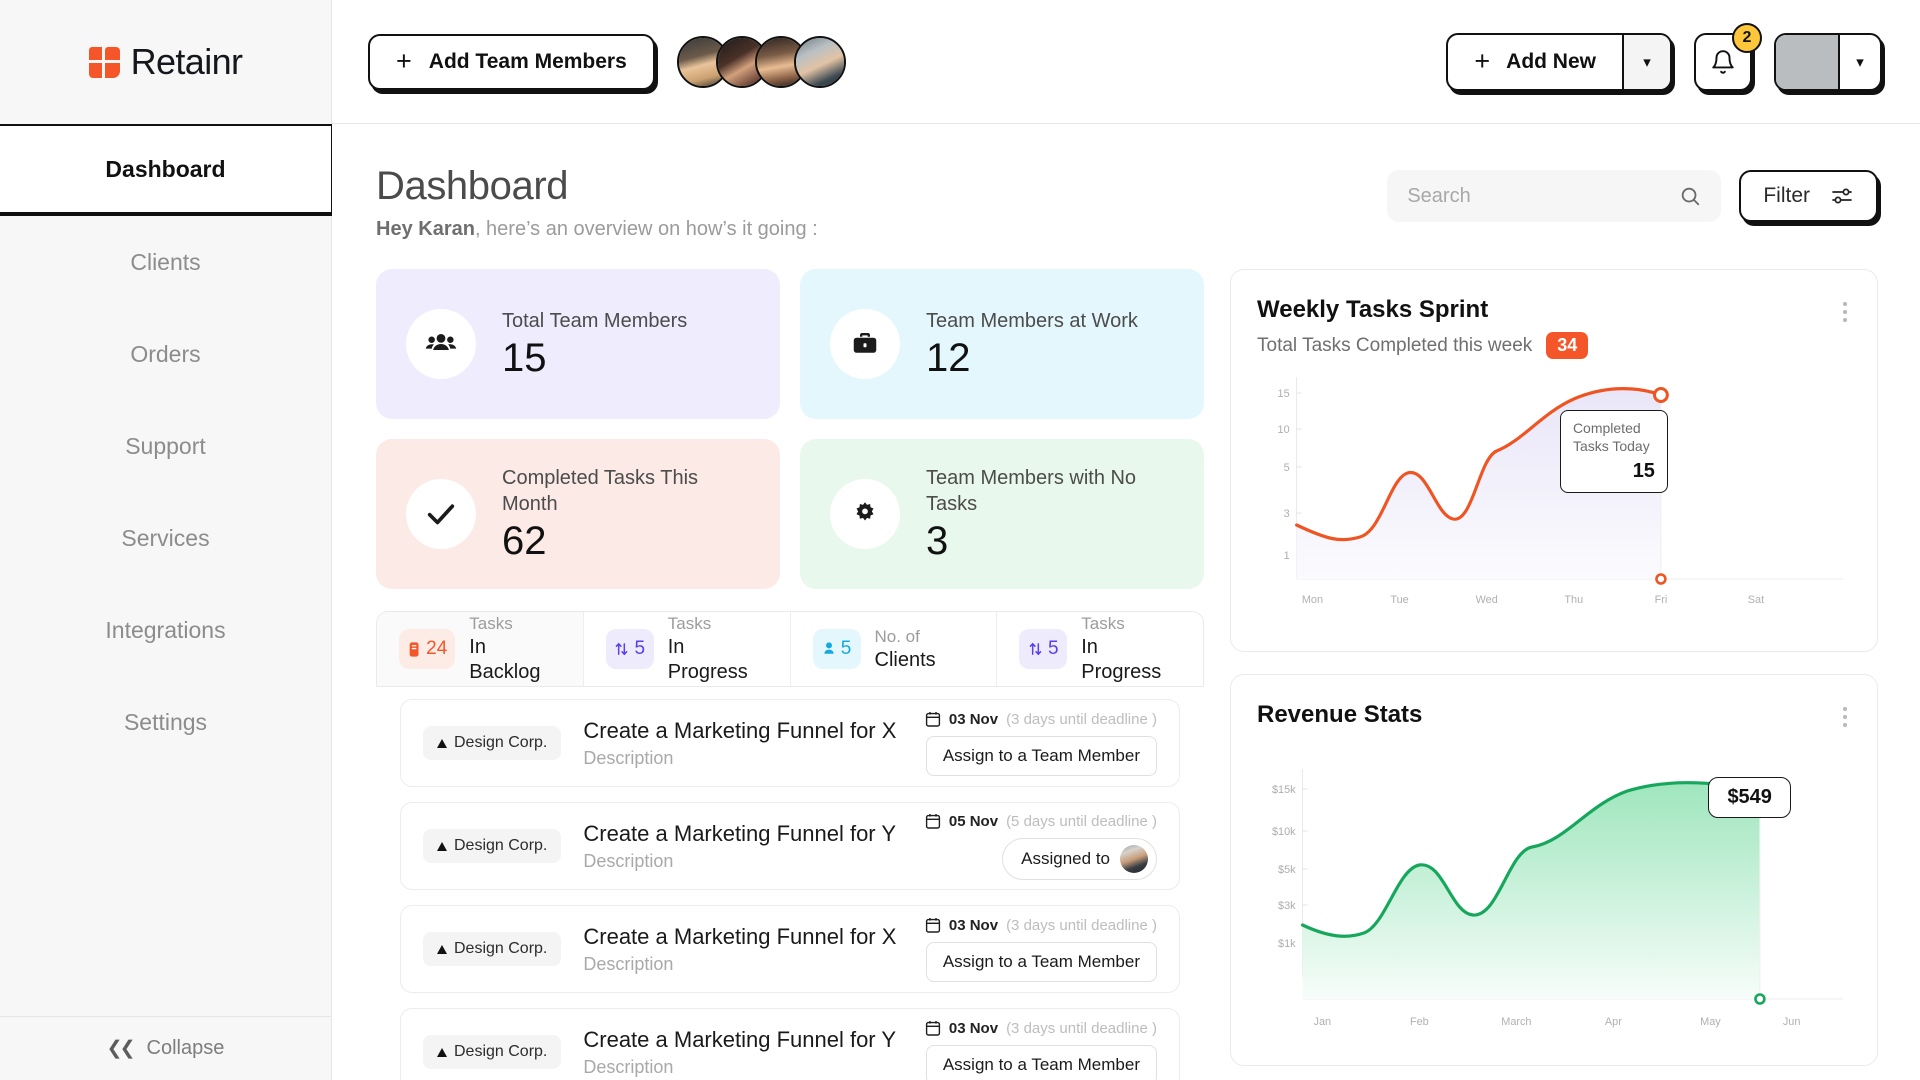 The height and width of the screenshot is (1080, 1920). Describe the element at coordinates (165, 630) in the screenshot. I see `sidebar-item-integrations: Integrations` at that location.